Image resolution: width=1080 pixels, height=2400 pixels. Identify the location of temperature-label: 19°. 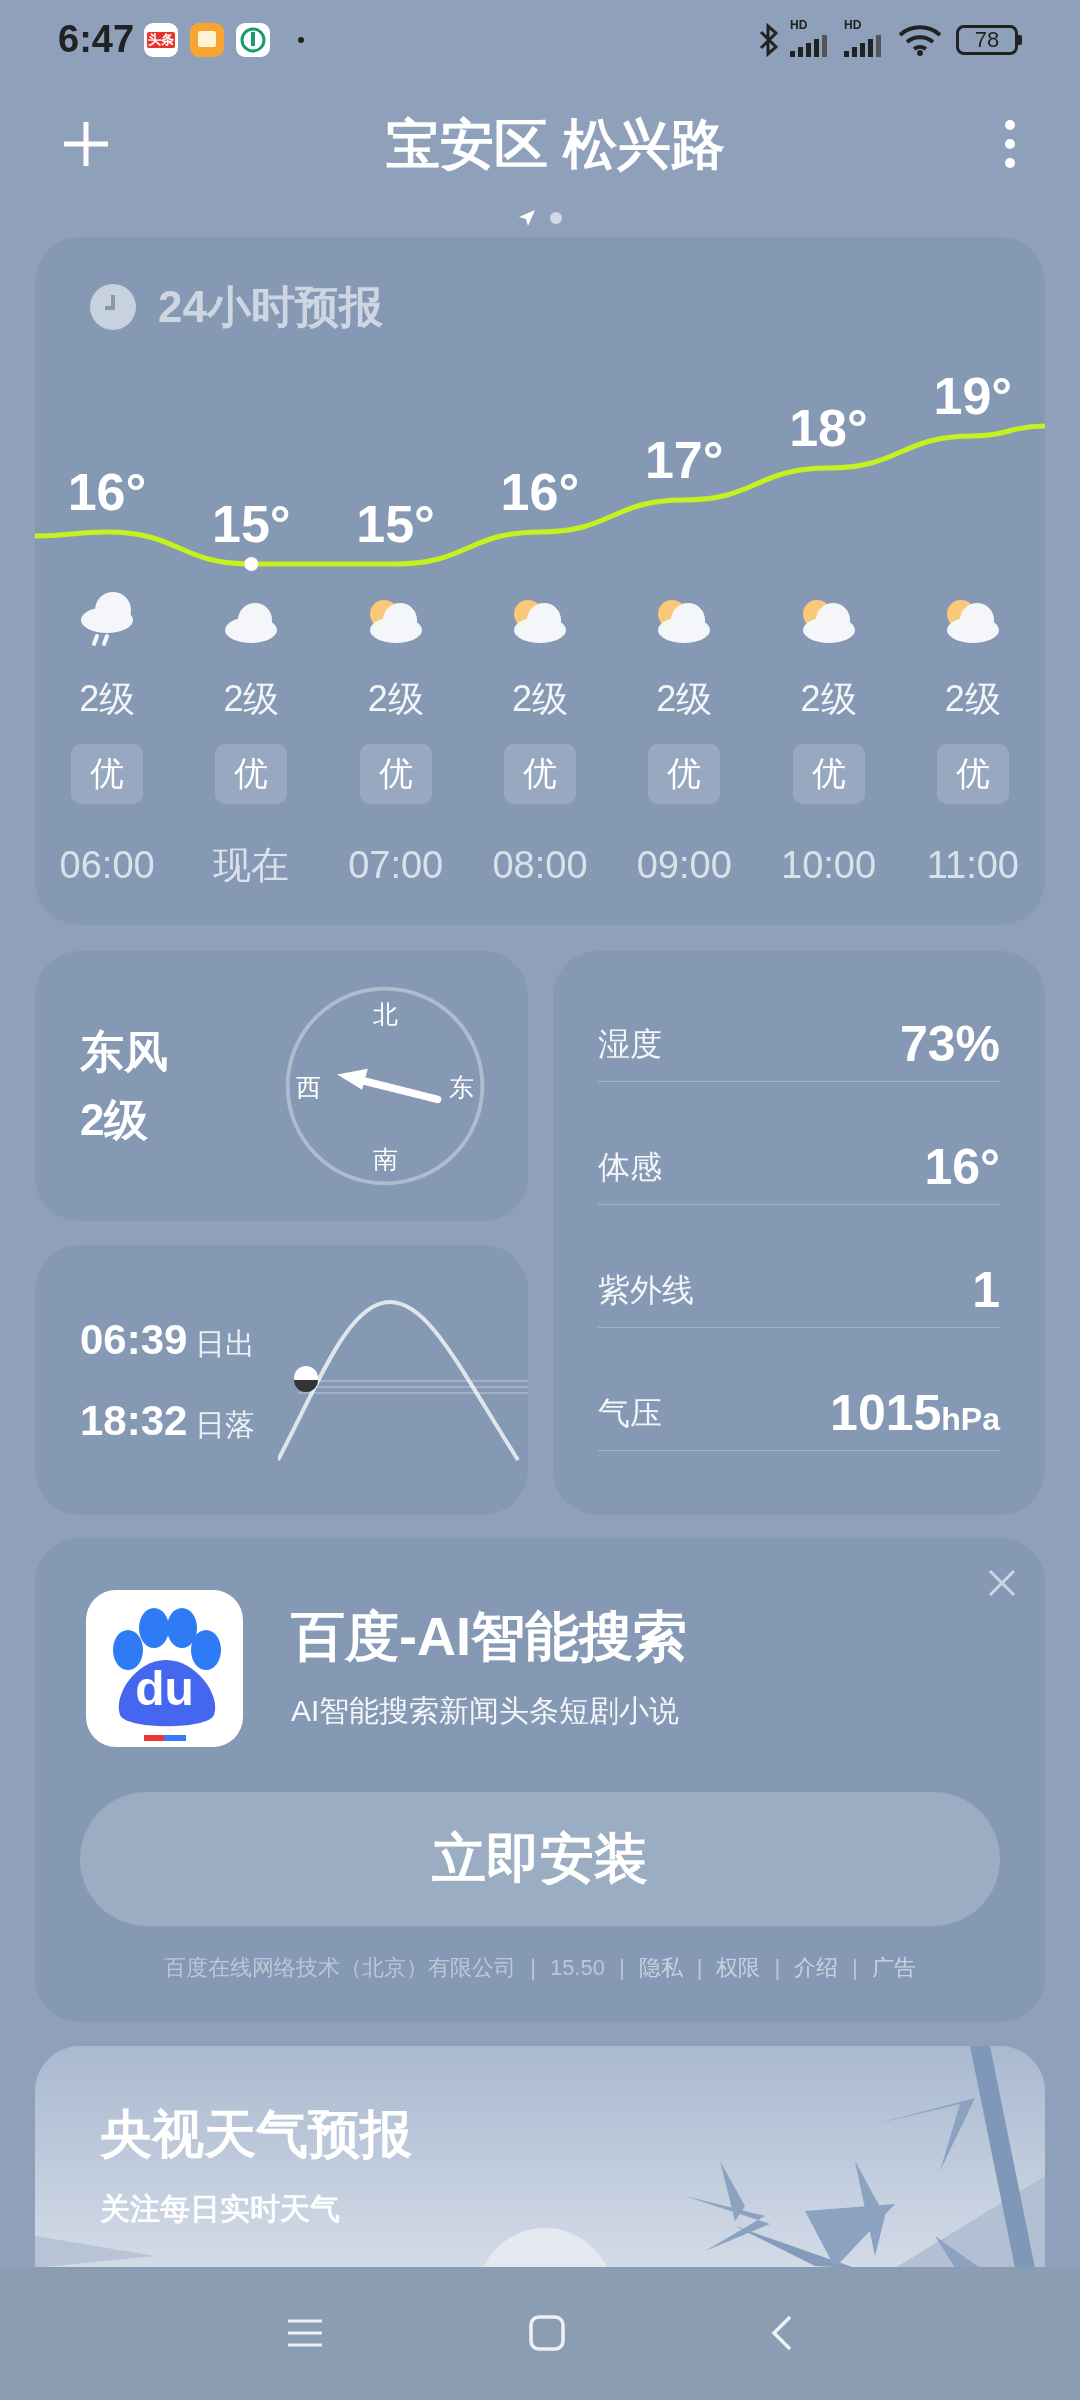
(973, 395).